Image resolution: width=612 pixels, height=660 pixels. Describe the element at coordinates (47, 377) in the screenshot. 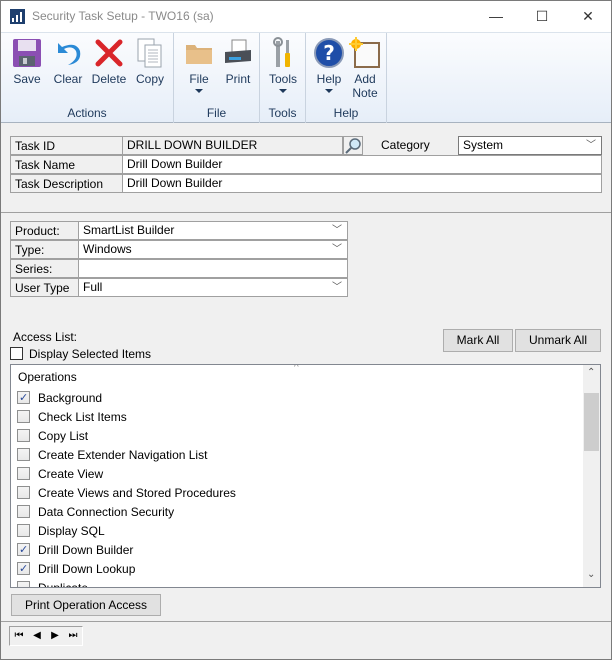

I see `list-header-operations: Operations` at that location.